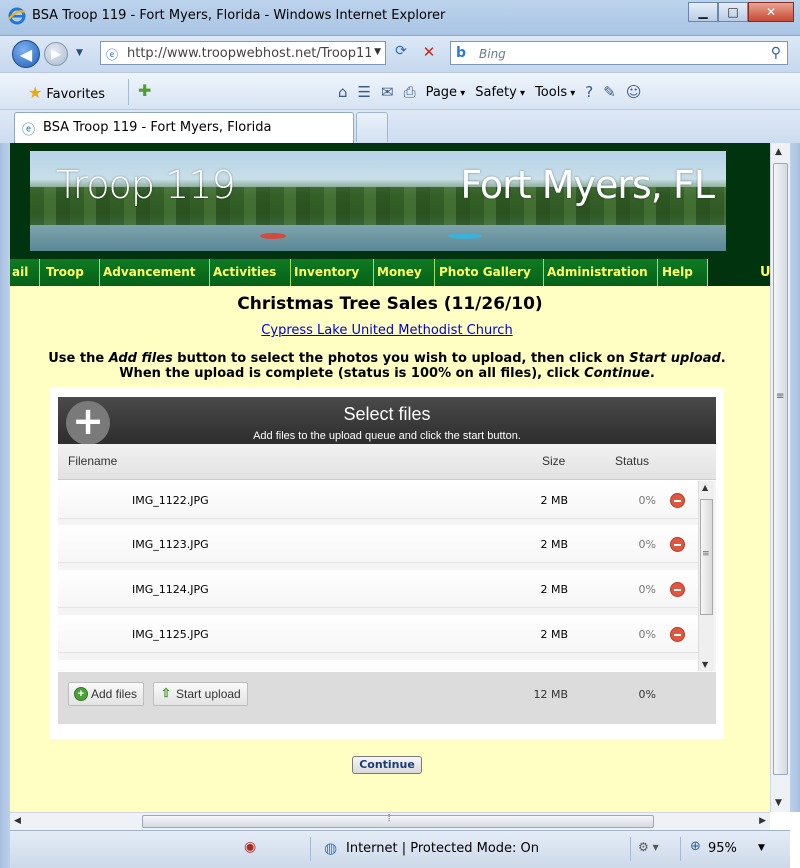 This screenshot has width=800, height=868. I want to click on research-icon: ✎, so click(609, 92).